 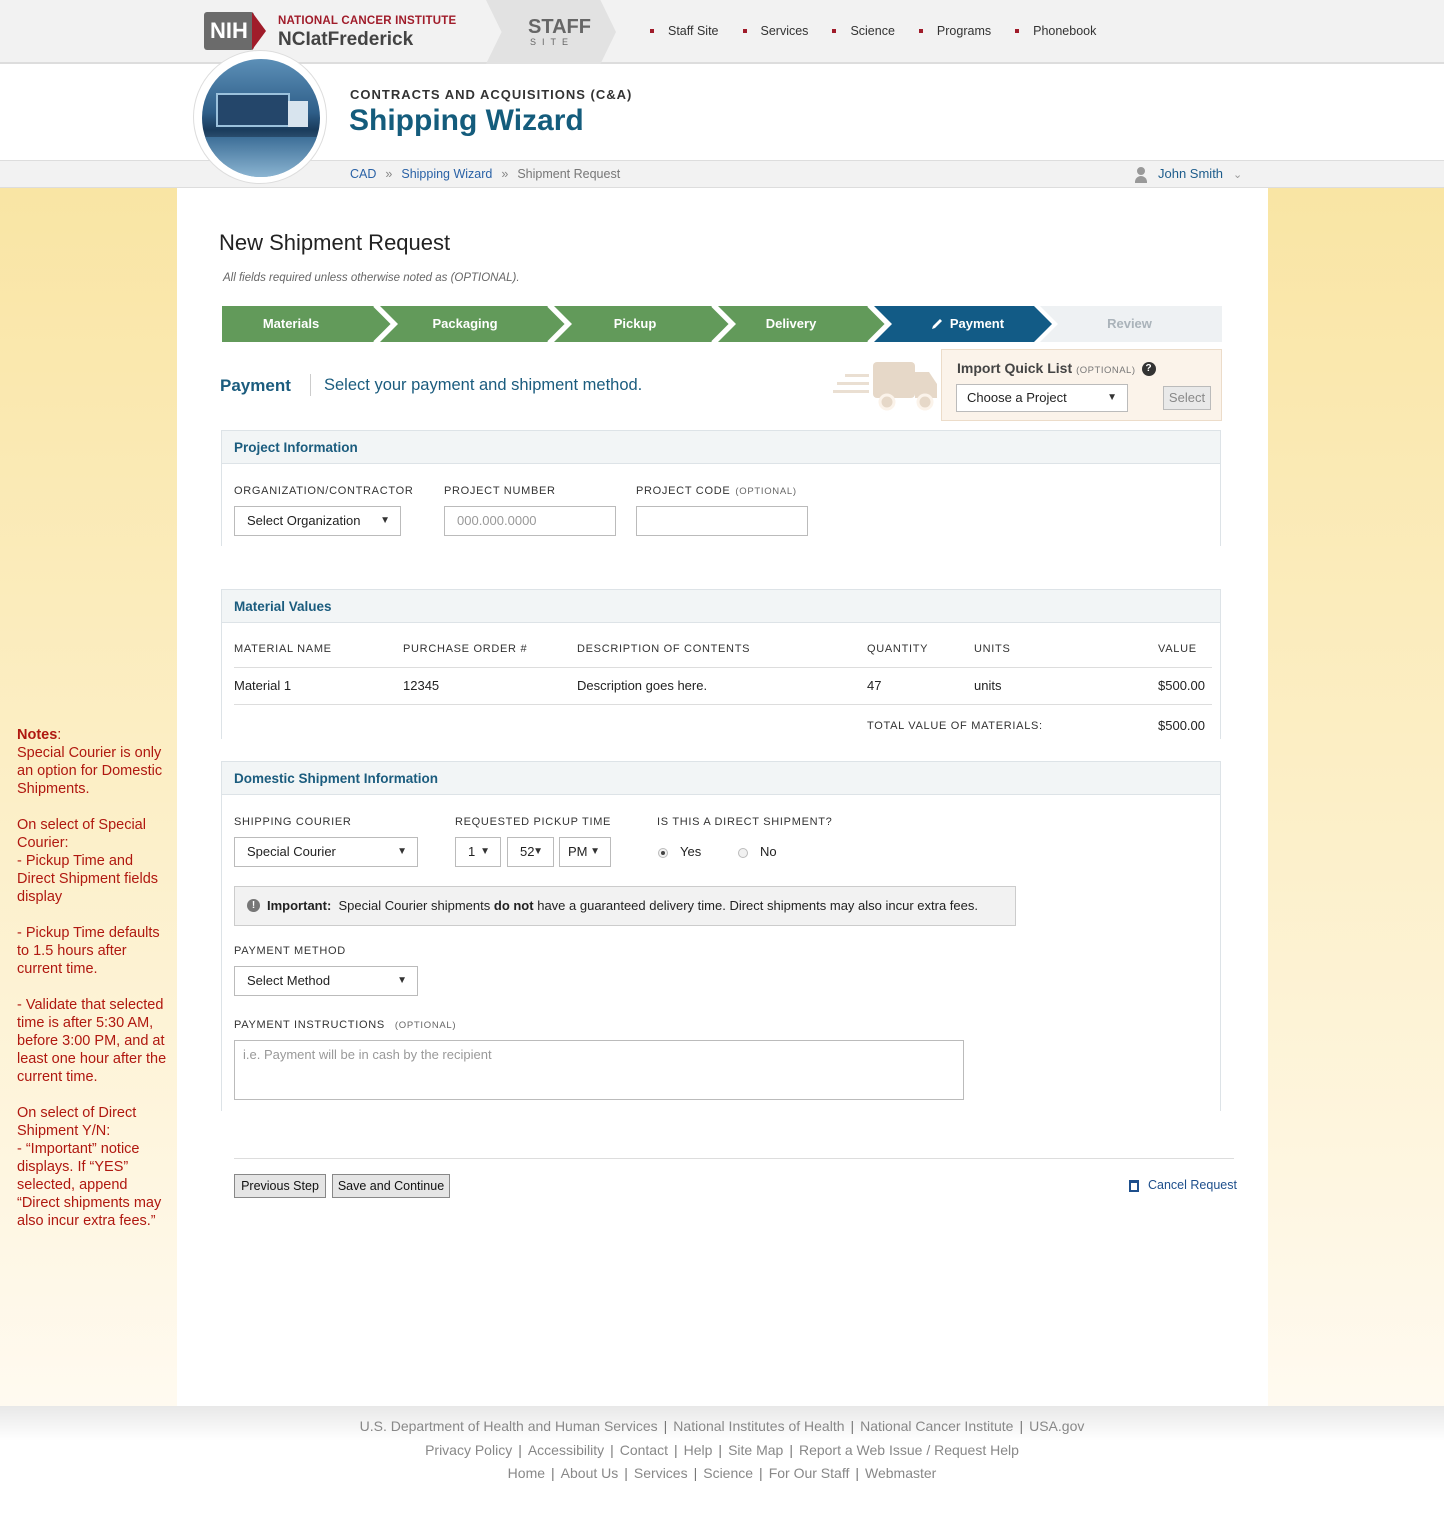 What do you see at coordinates (768, 851) in the screenshot?
I see `direct-no-label: No` at bounding box center [768, 851].